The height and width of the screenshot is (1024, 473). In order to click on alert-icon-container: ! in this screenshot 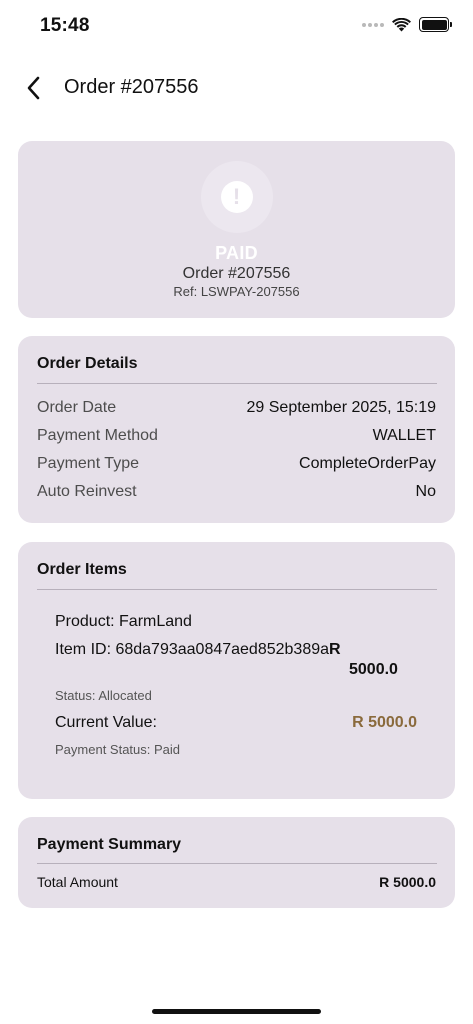, I will do `click(236, 197)`.